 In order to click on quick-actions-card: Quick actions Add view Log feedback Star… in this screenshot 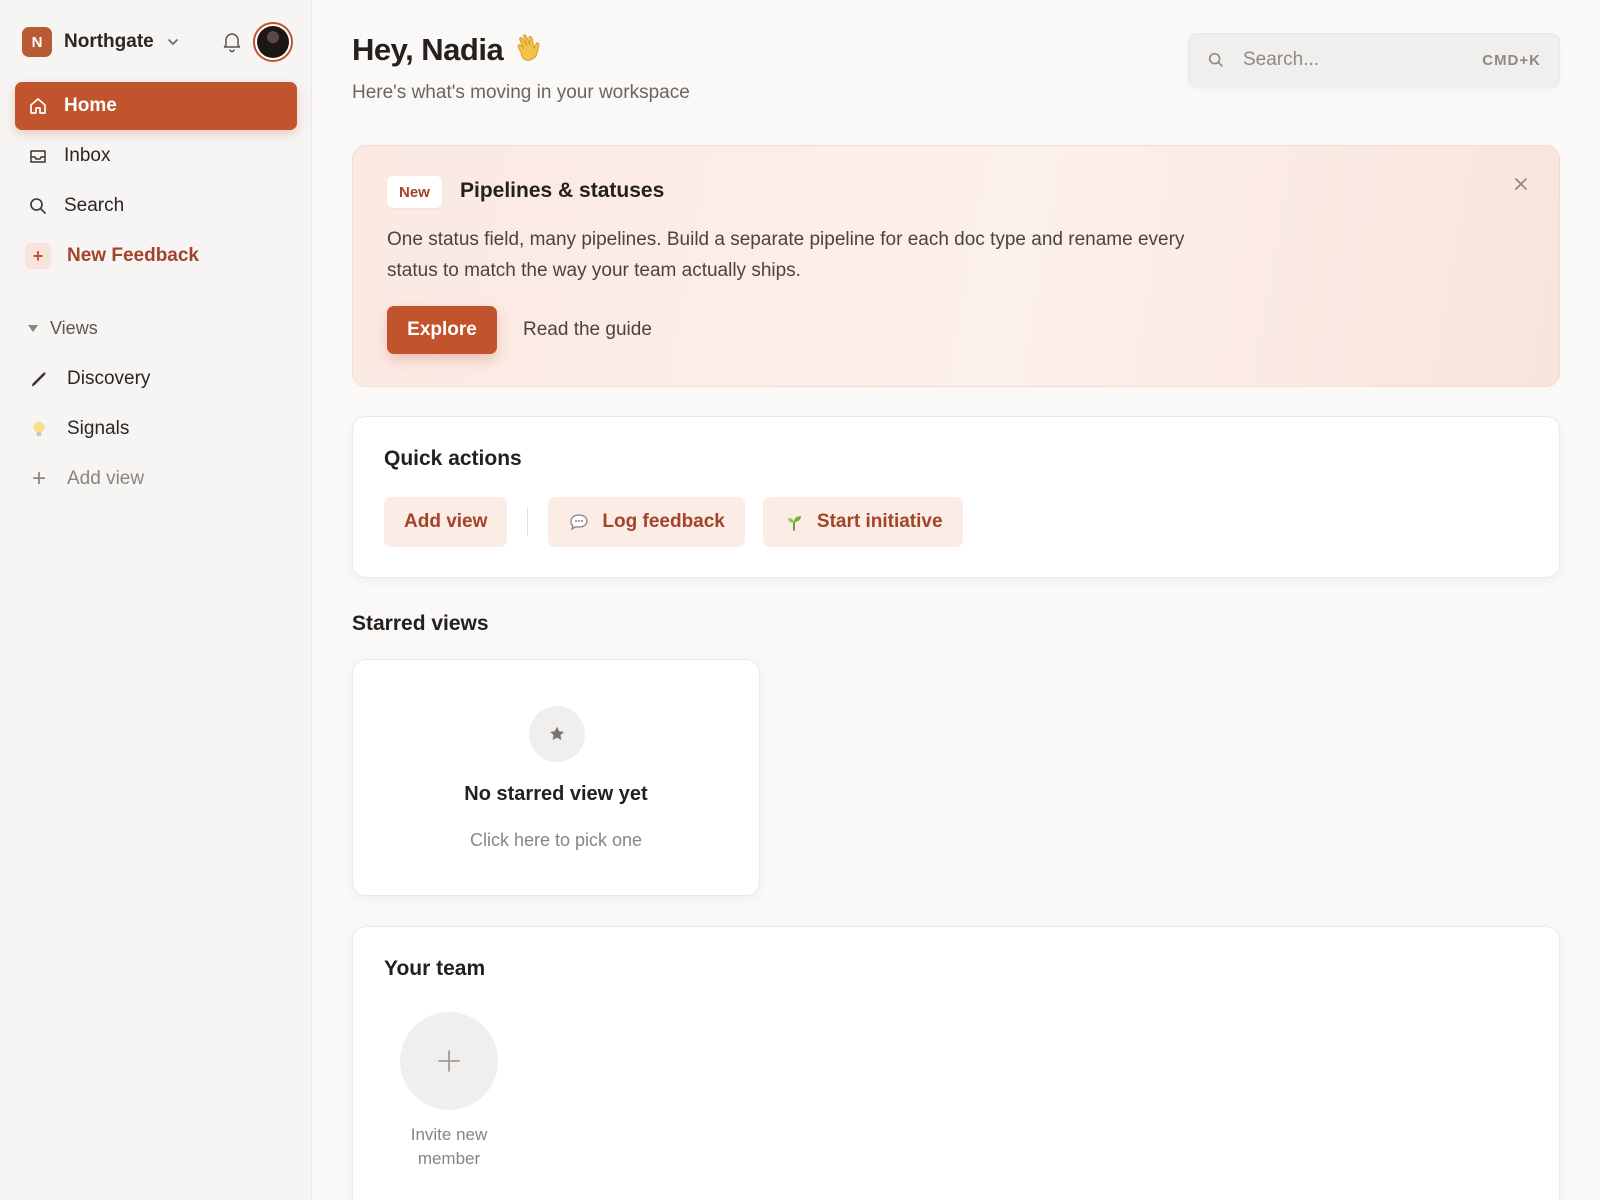, I will do `click(956, 497)`.